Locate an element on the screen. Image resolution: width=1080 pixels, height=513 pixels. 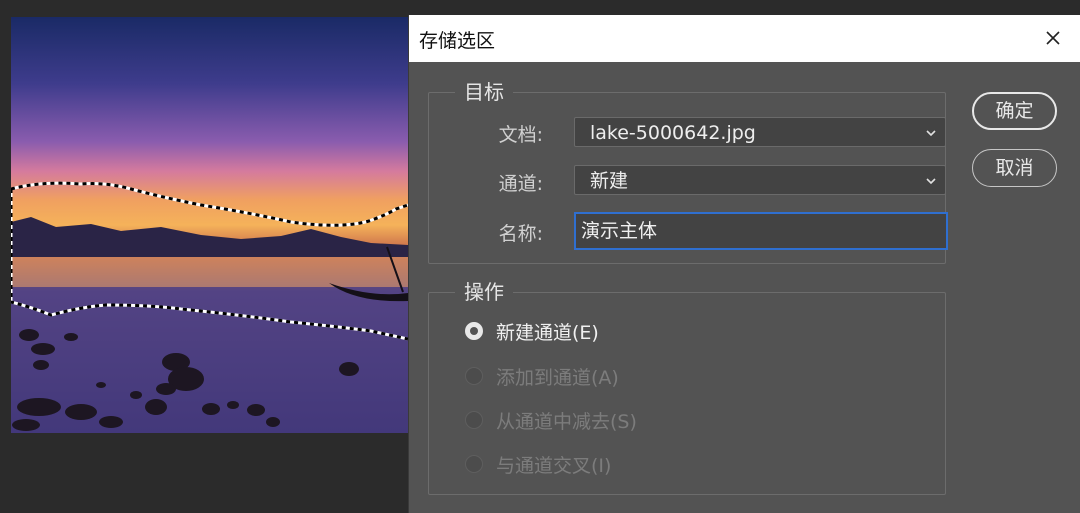
radio-label: 添加到通道(A) is located at coordinates (557, 377).